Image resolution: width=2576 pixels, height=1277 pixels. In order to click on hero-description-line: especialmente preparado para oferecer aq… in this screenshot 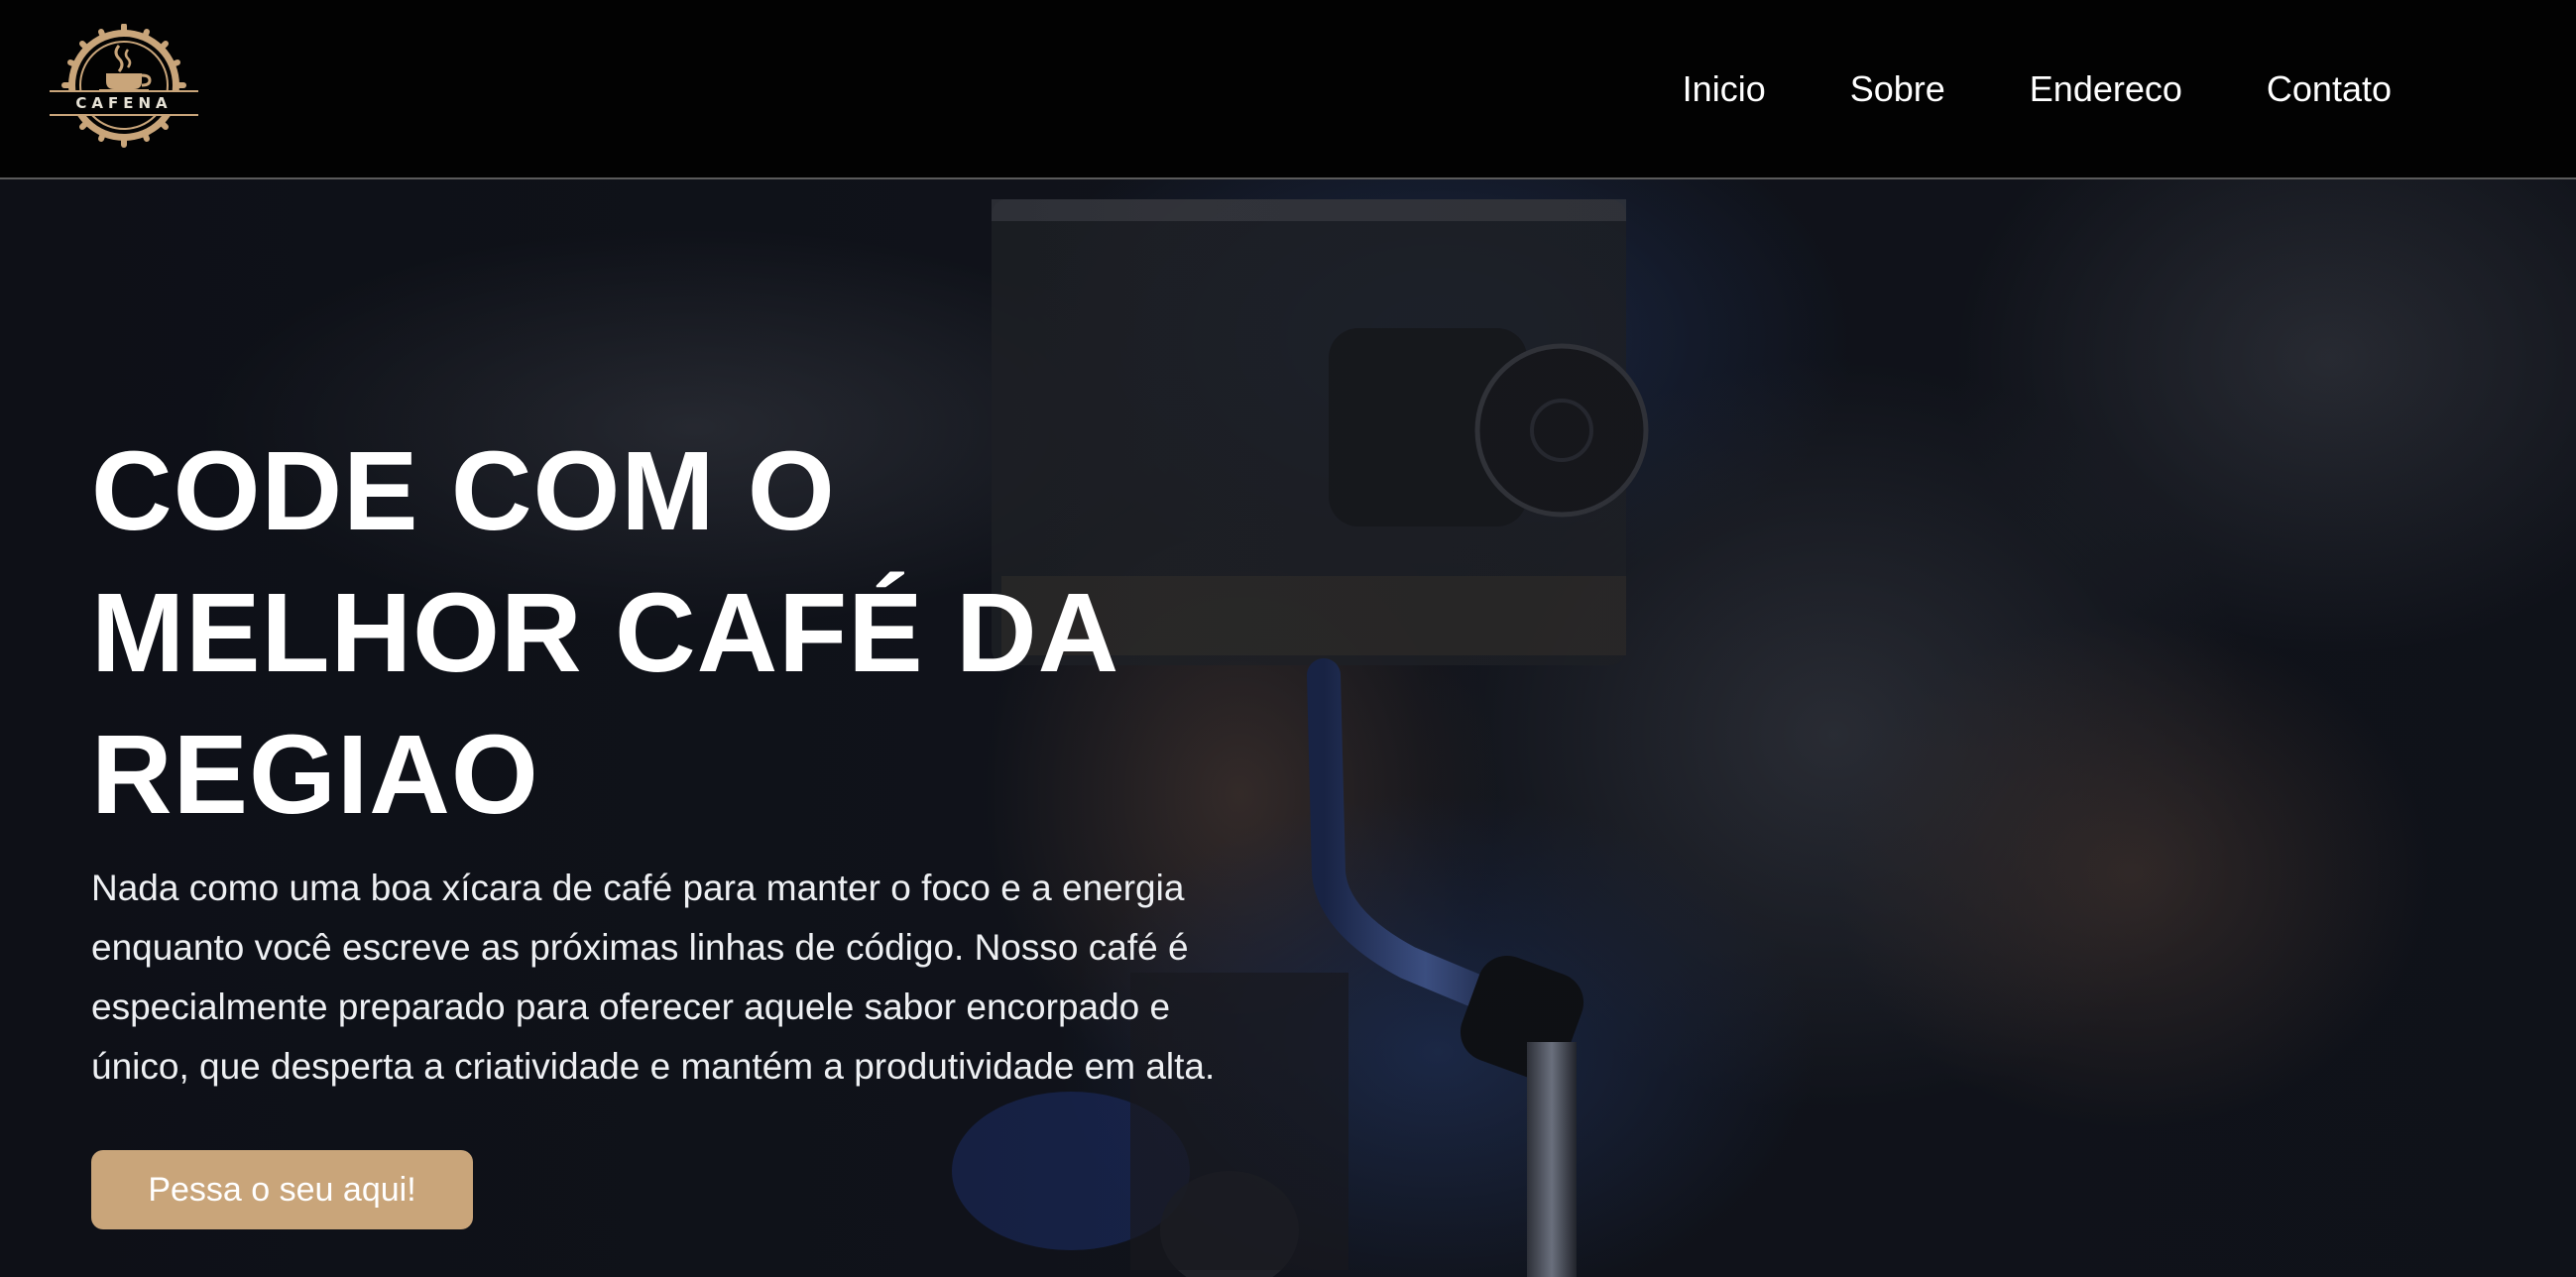, I will do `click(631, 1007)`.